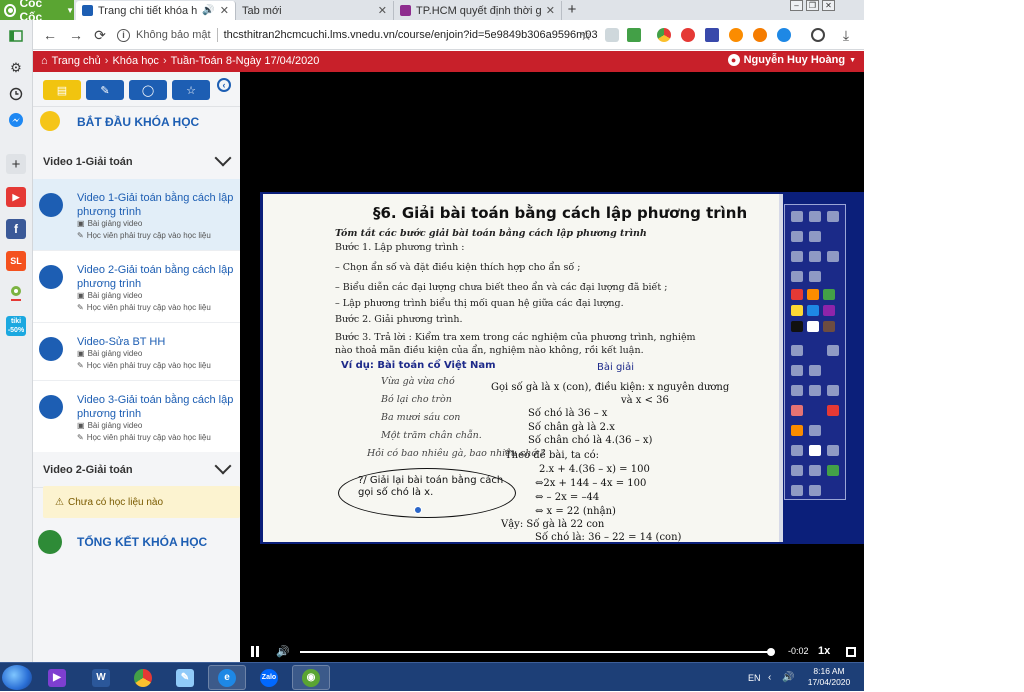  Describe the element at coordinates (224, 85) in the screenshot. I see `collapse-sidebar-icon: ‹` at that location.